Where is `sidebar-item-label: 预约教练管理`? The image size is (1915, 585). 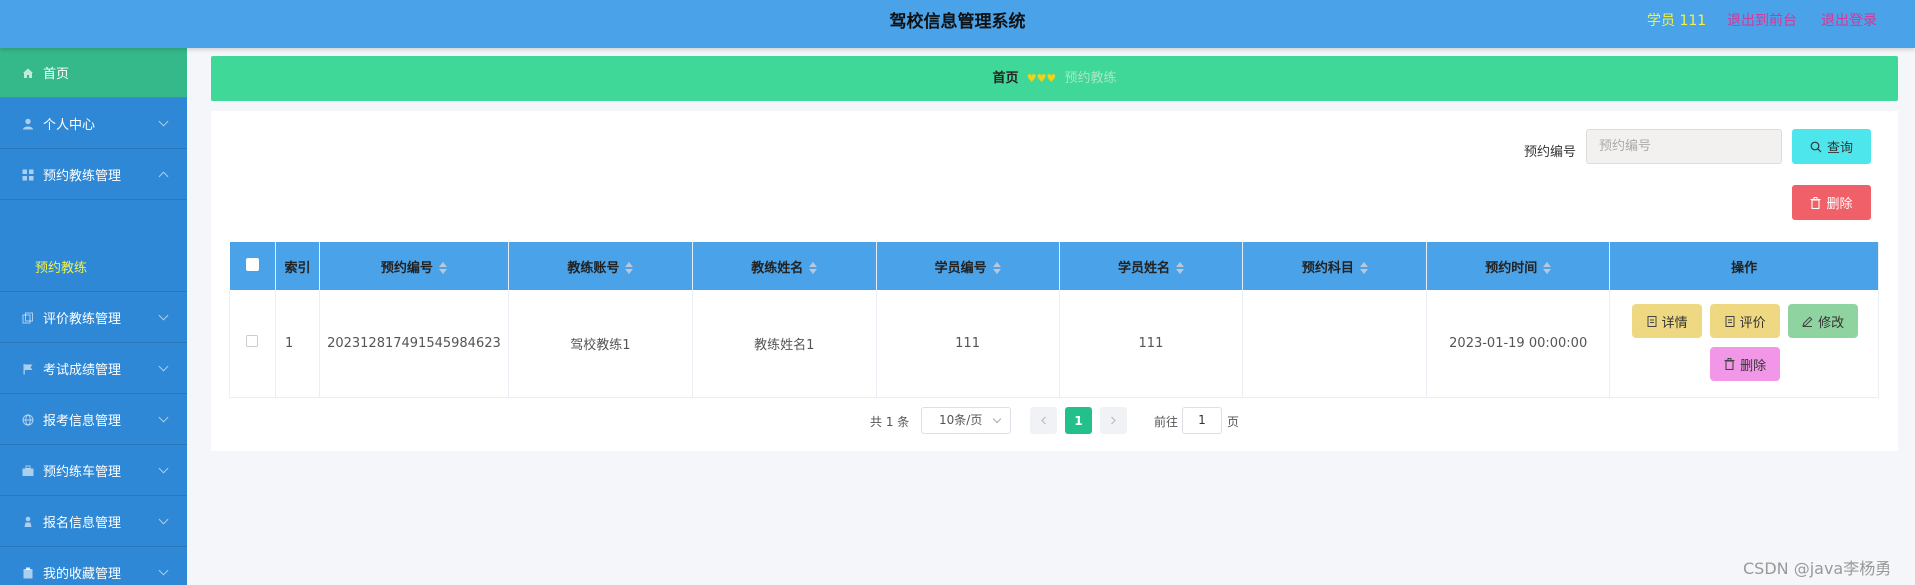 sidebar-item-label: 预约教练管理 is located at coordinates (82, 176).